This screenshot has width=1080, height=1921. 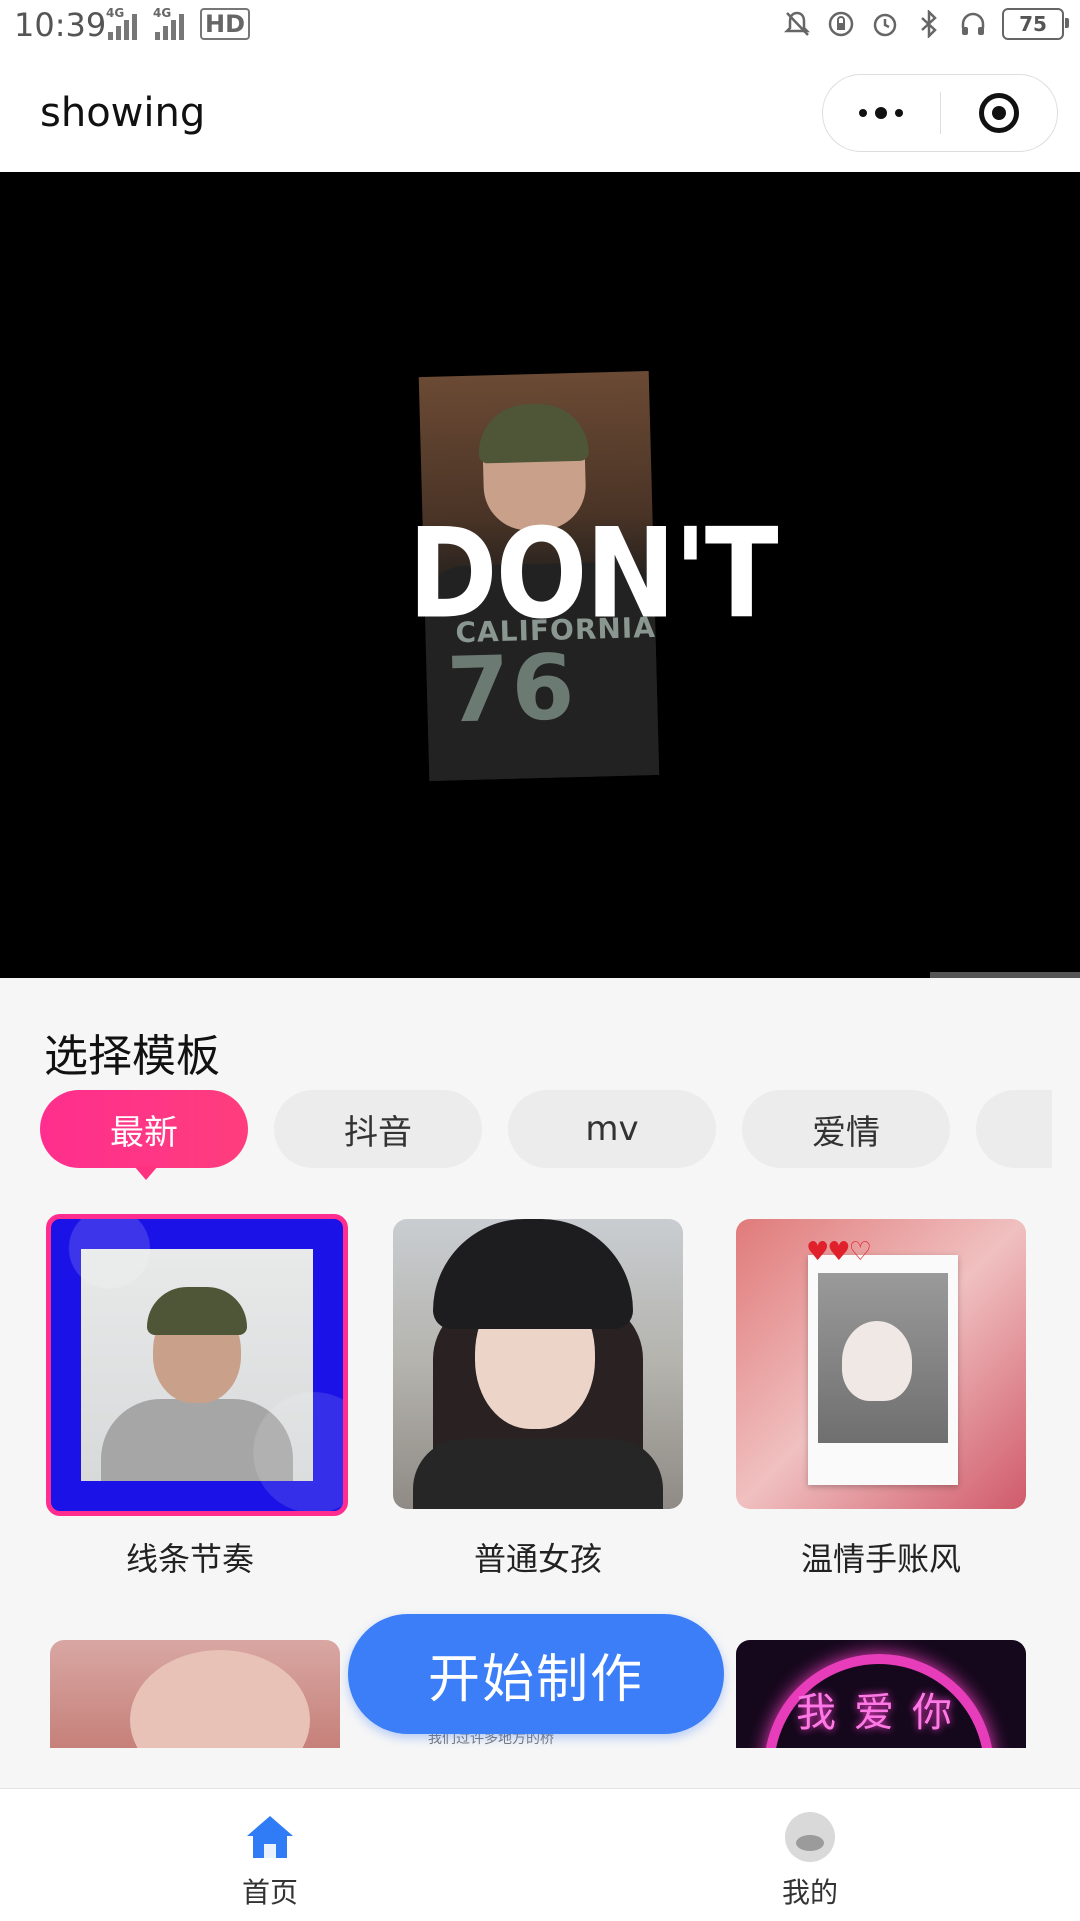 What do you see at coordinates (1014, 1129) in the screenshot?
I see `tab-blessing: 祝` at bounding box center [1014, 1129].